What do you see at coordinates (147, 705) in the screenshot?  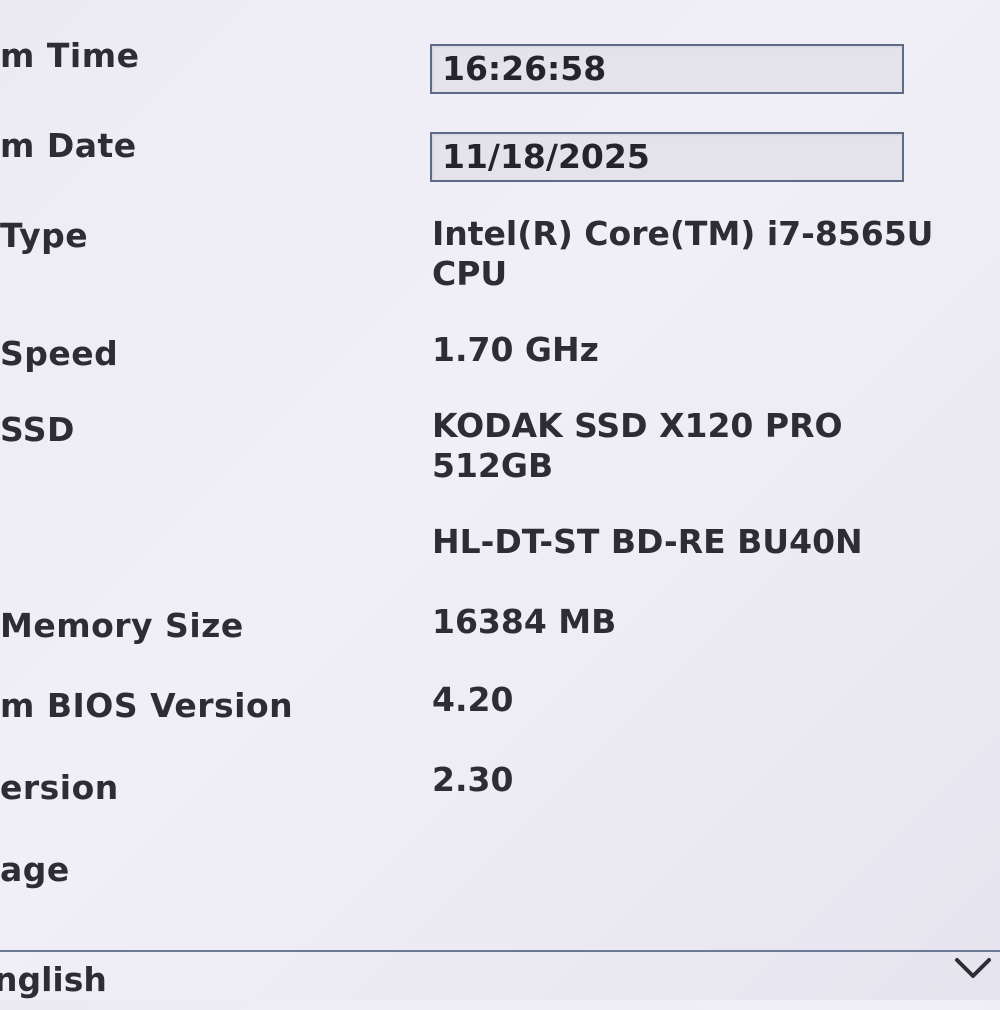 I see `bios-version-label: m BIOS Version` at bounding box center [147, 705].